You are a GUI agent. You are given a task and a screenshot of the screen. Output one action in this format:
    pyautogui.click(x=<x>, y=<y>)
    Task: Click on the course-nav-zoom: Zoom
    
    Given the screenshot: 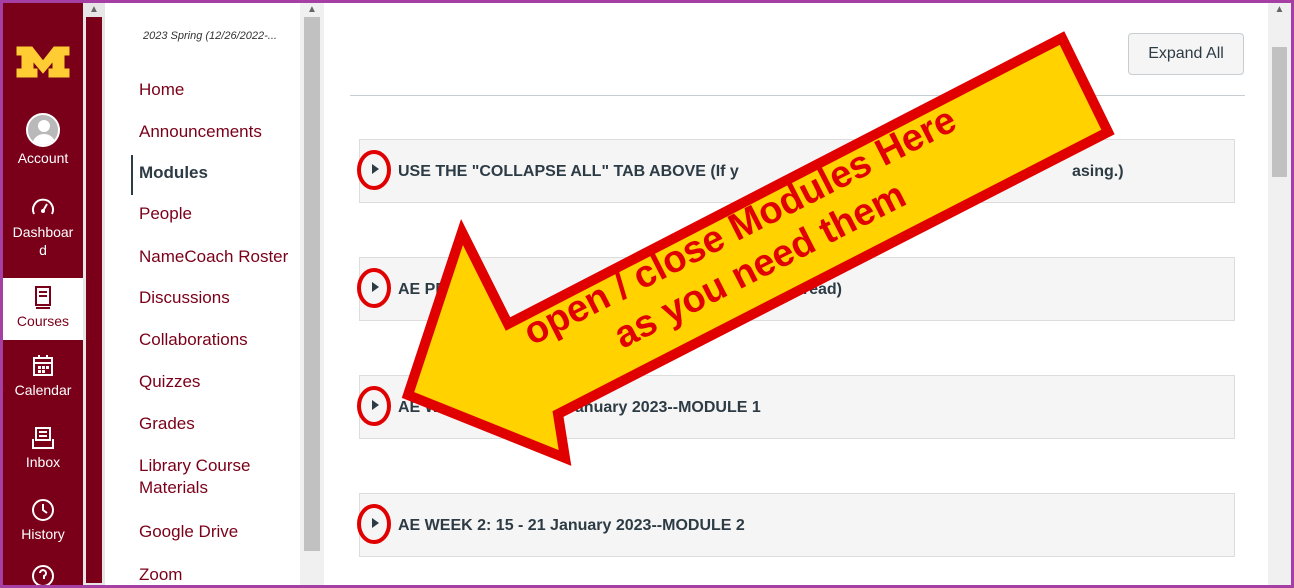 What is the action you would take?
    pyautogui.click(x=160, y=575)
    